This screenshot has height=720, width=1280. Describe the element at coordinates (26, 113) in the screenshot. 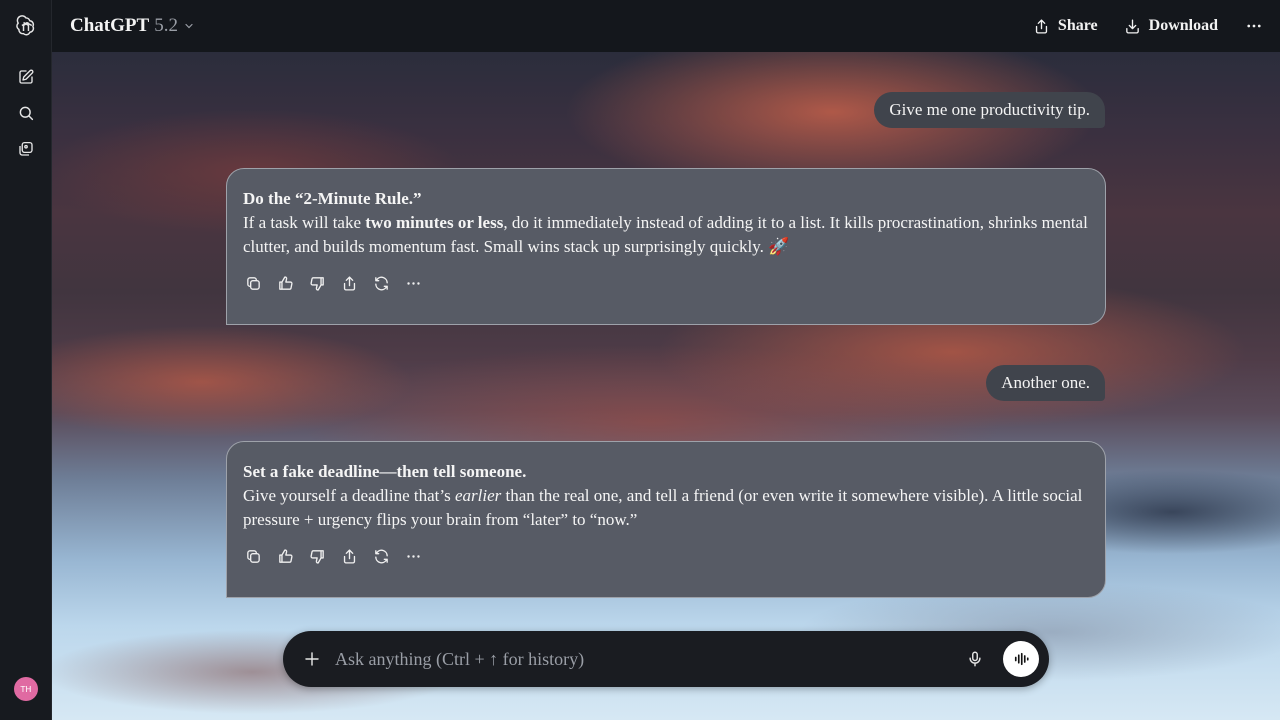

I see `search-icon` at that location.